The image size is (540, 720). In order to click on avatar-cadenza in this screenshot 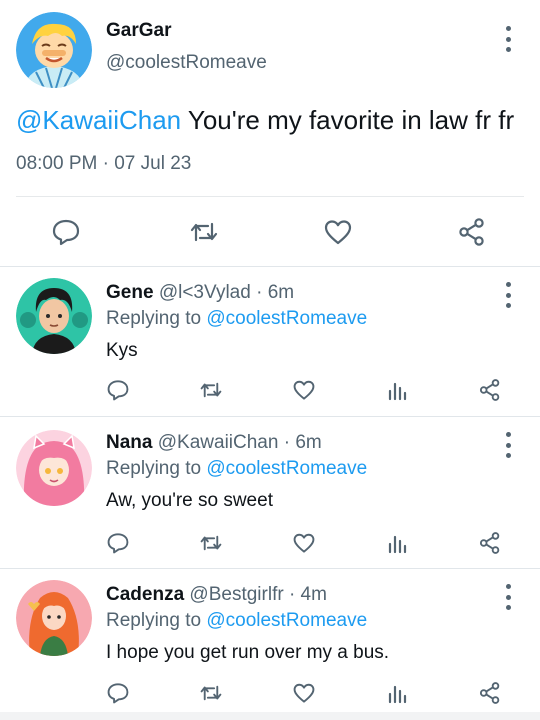, I will do `click(54, 618)`.